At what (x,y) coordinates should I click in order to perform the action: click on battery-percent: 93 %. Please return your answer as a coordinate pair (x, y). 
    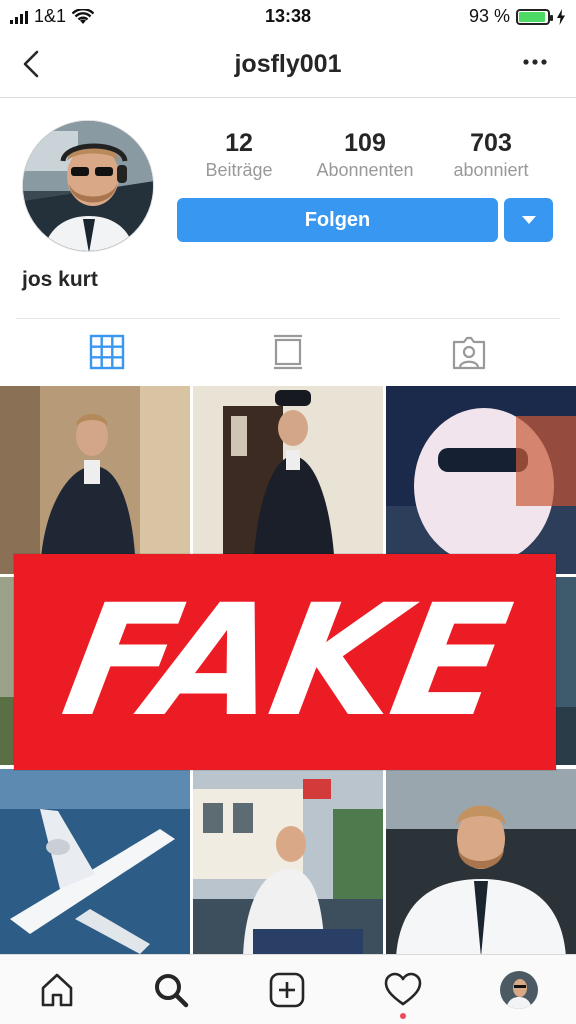
    Looking at the image, I should click on (489, 16).